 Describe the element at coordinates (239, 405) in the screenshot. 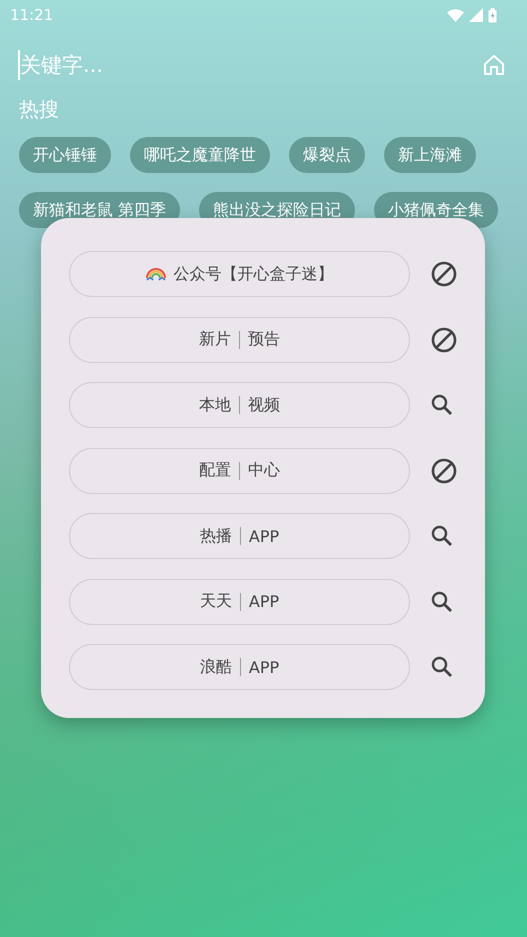

I see `source-button: 本地 视频` at that location.